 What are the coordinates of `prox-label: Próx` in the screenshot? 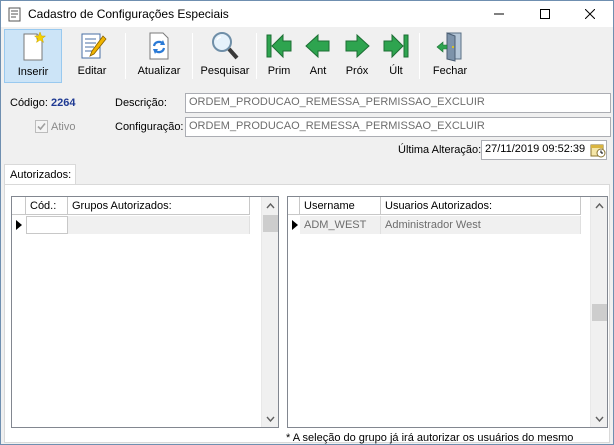 It's located at (357, 71).